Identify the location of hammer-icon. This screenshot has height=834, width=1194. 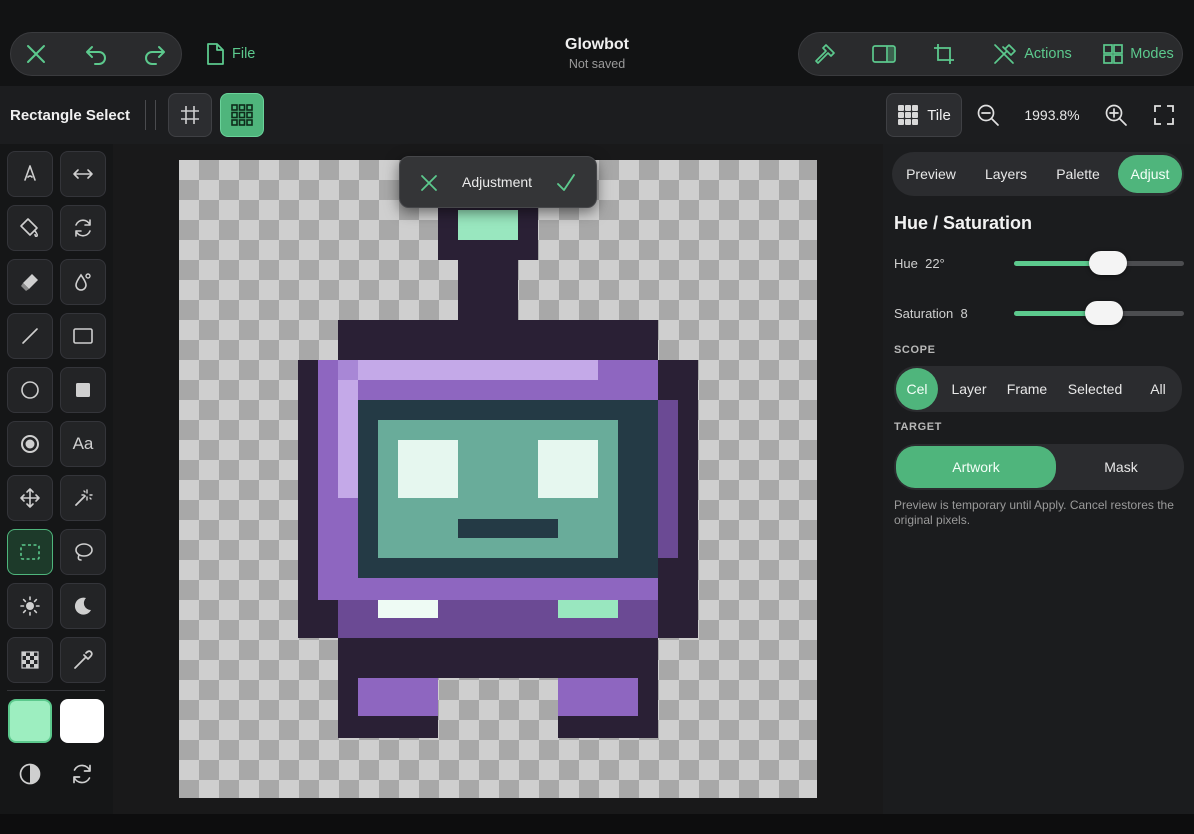
(825, 54).